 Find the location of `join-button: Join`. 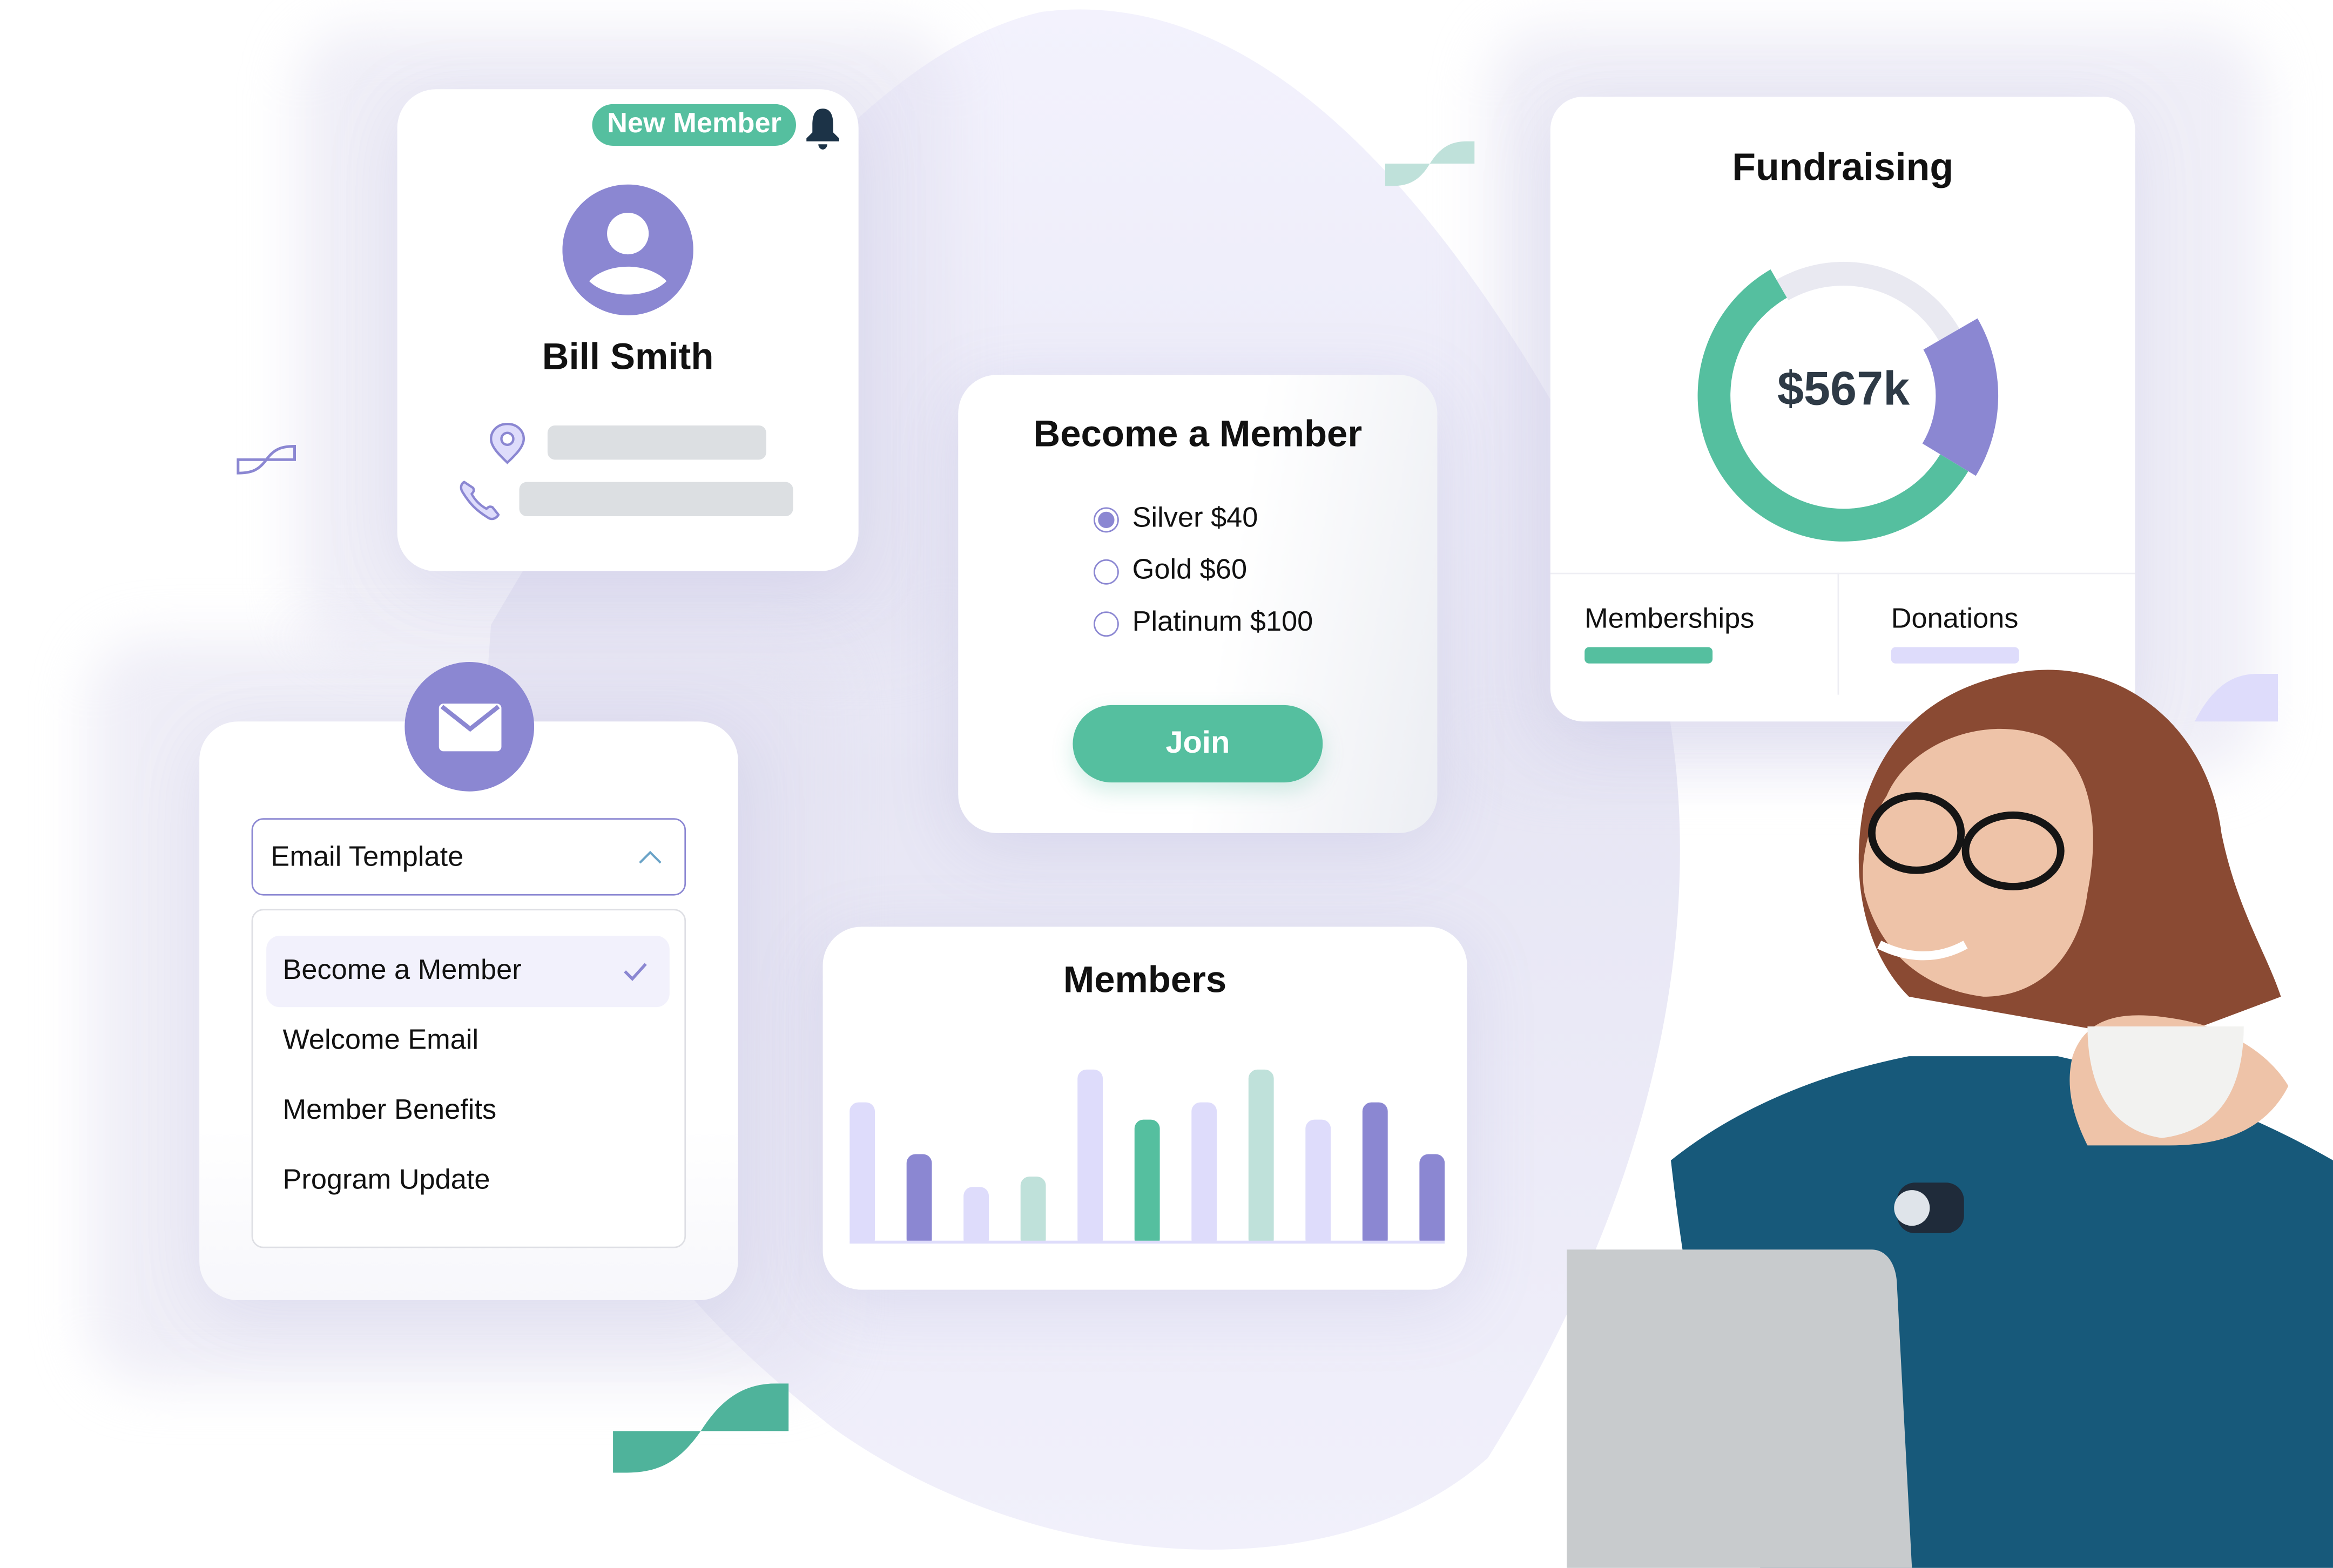

join-button: Join is located at coordinates (1198, 744).